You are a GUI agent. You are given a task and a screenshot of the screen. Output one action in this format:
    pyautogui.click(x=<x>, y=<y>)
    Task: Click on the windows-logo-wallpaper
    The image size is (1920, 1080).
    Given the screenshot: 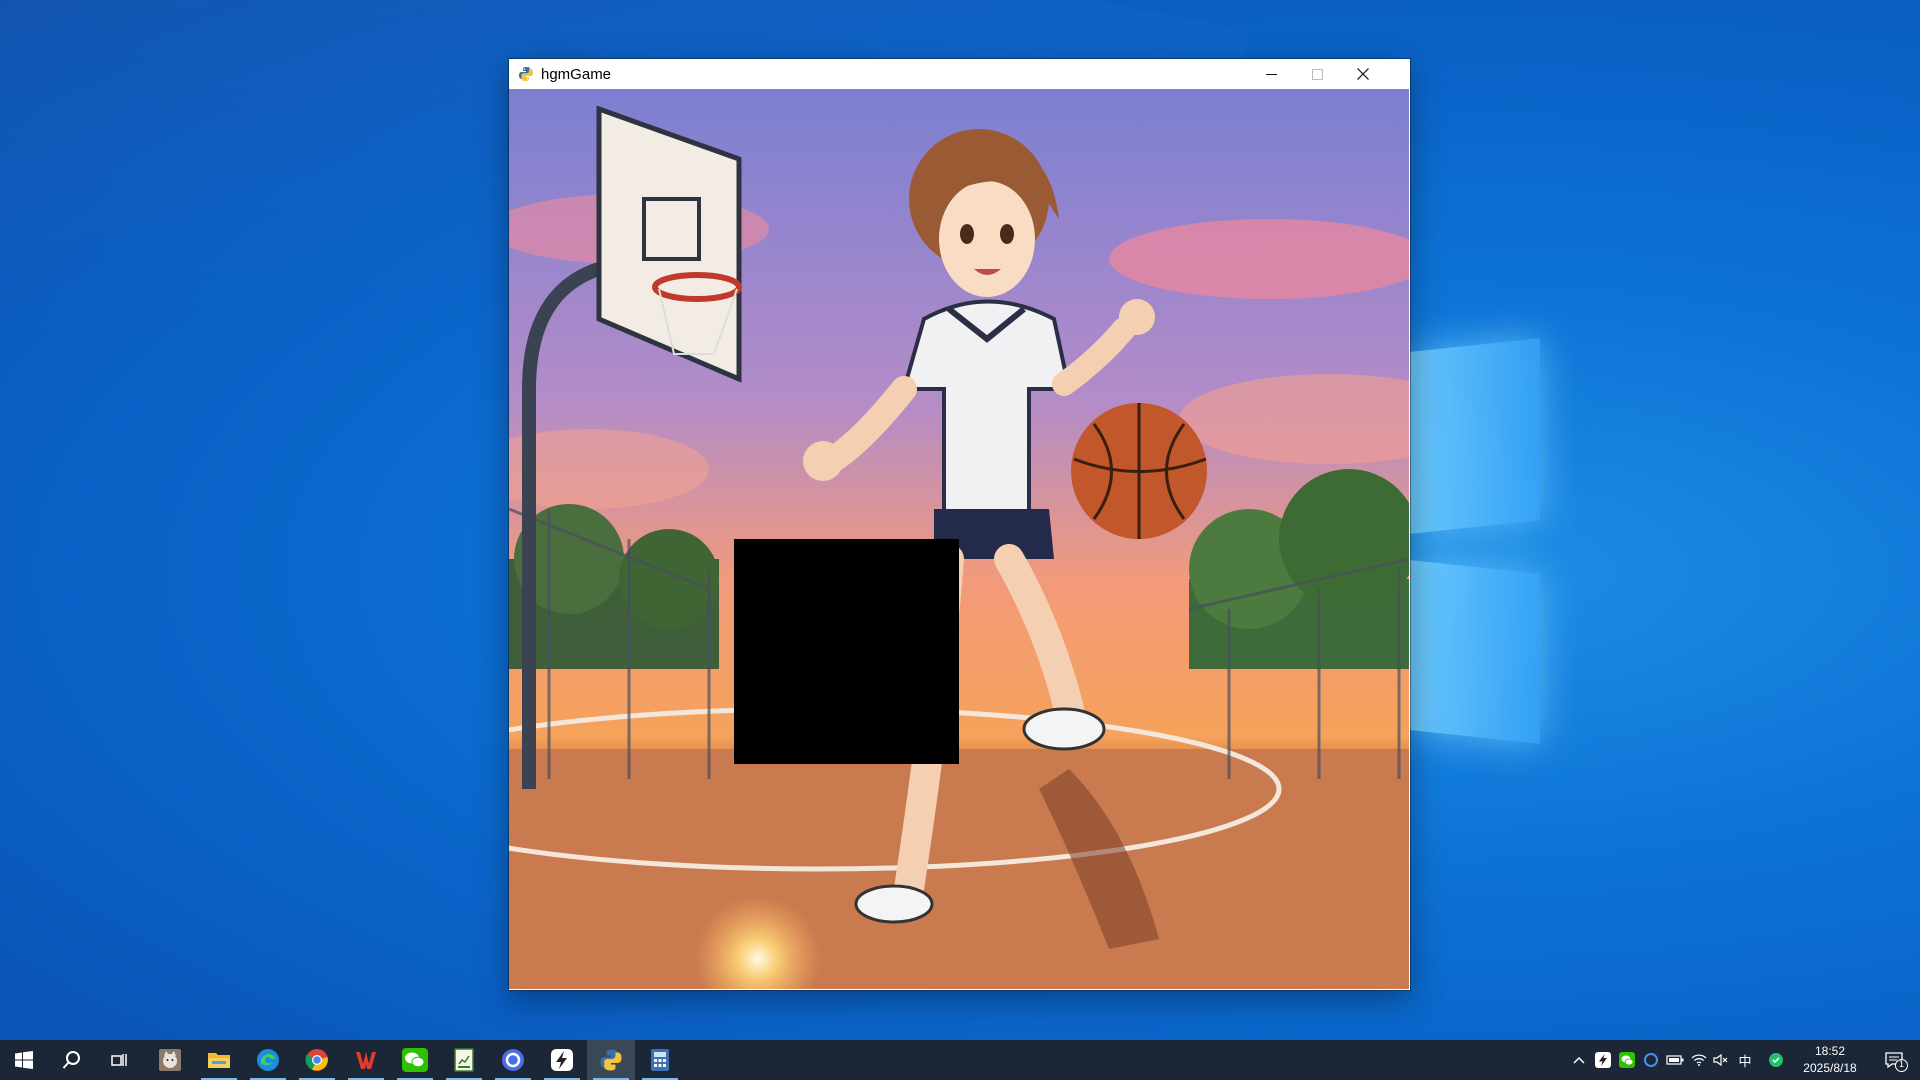 What is the action you would take?
    pyautogui.click(x=1475, y=541)
    